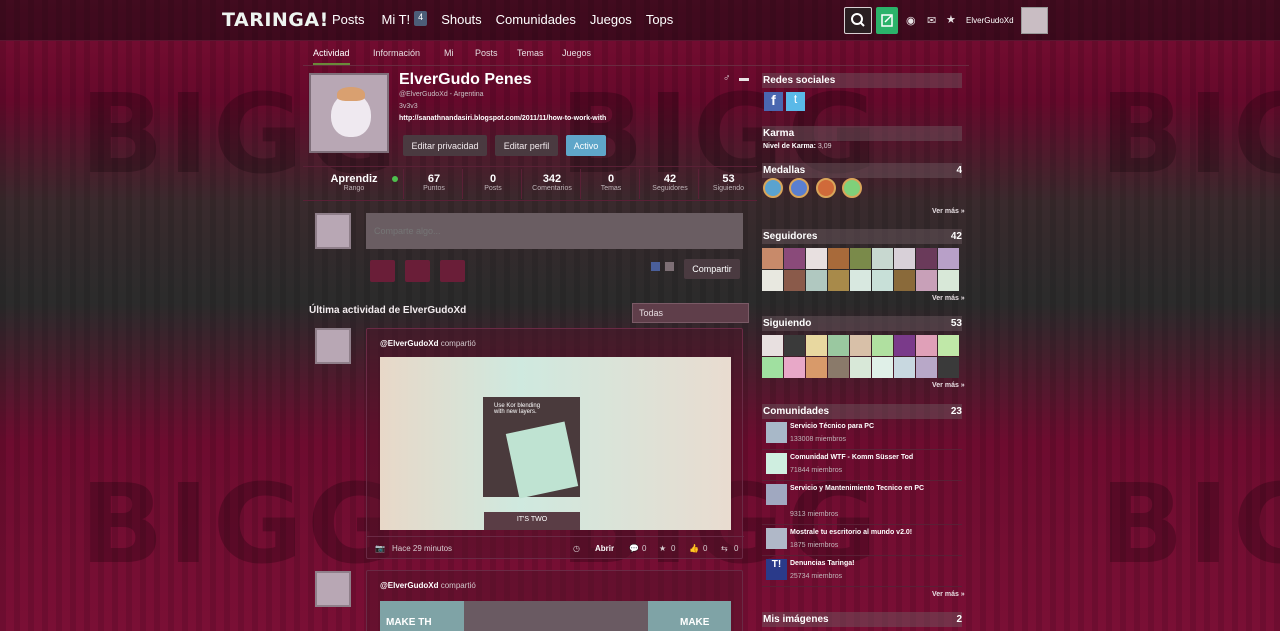  What do you see at coordinates (948, 211) in the screenshot?
I see `medals-more-link: Ver más »` at bounding box center [948, 211].